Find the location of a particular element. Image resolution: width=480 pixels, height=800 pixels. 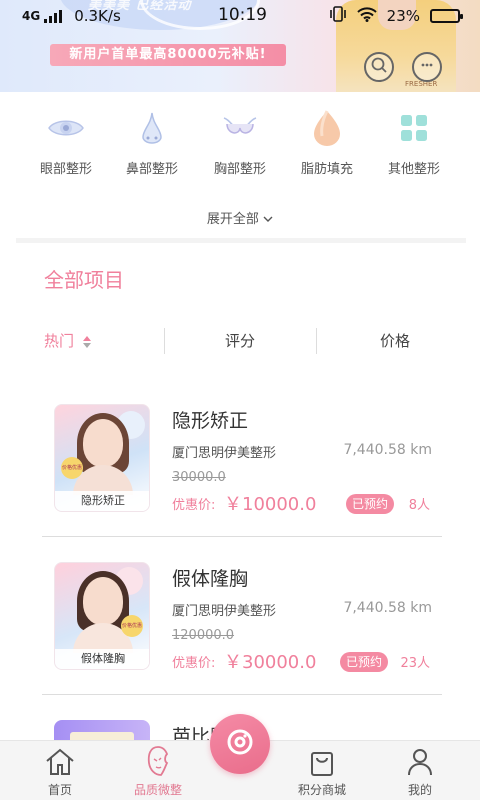

nav-mine: 我的 is located at coordinates (420, 770).